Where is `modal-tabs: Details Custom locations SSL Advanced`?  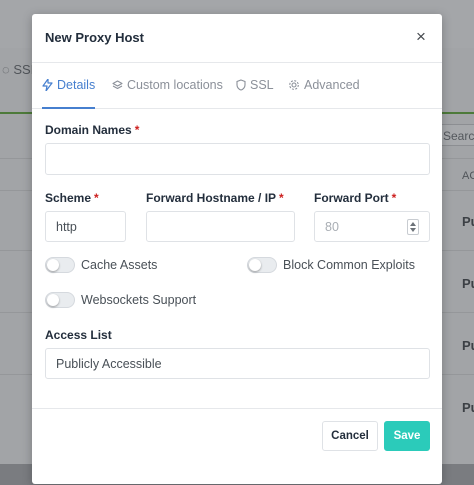
modal-tabs: Details Custom locations SSL Advanced is located at coordinates (237, 85).